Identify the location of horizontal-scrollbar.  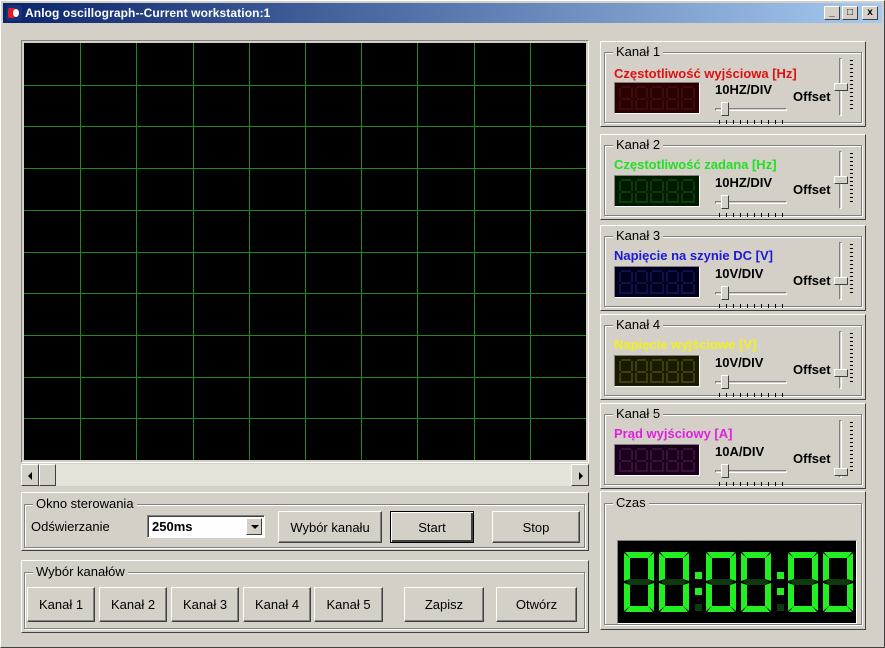
(305, 475).